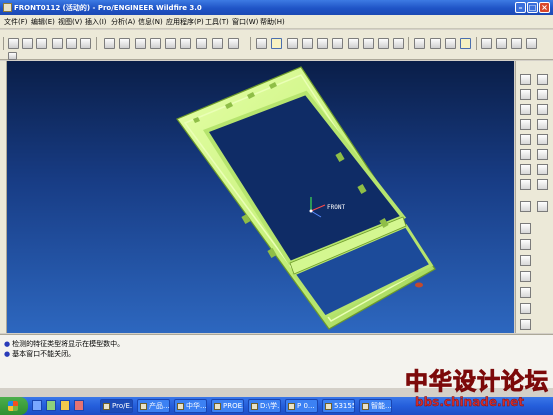 The height and width of the screenshot is (415, 553). What do you see at coordinates (123, 22) in the screenshot?
I see `menu-analysis: 分析(A)` at bounding box center [123, 22].